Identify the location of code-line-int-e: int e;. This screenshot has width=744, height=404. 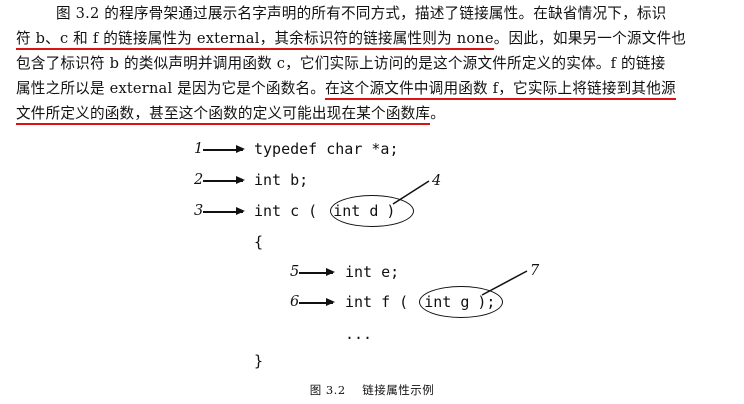
(372, 272).